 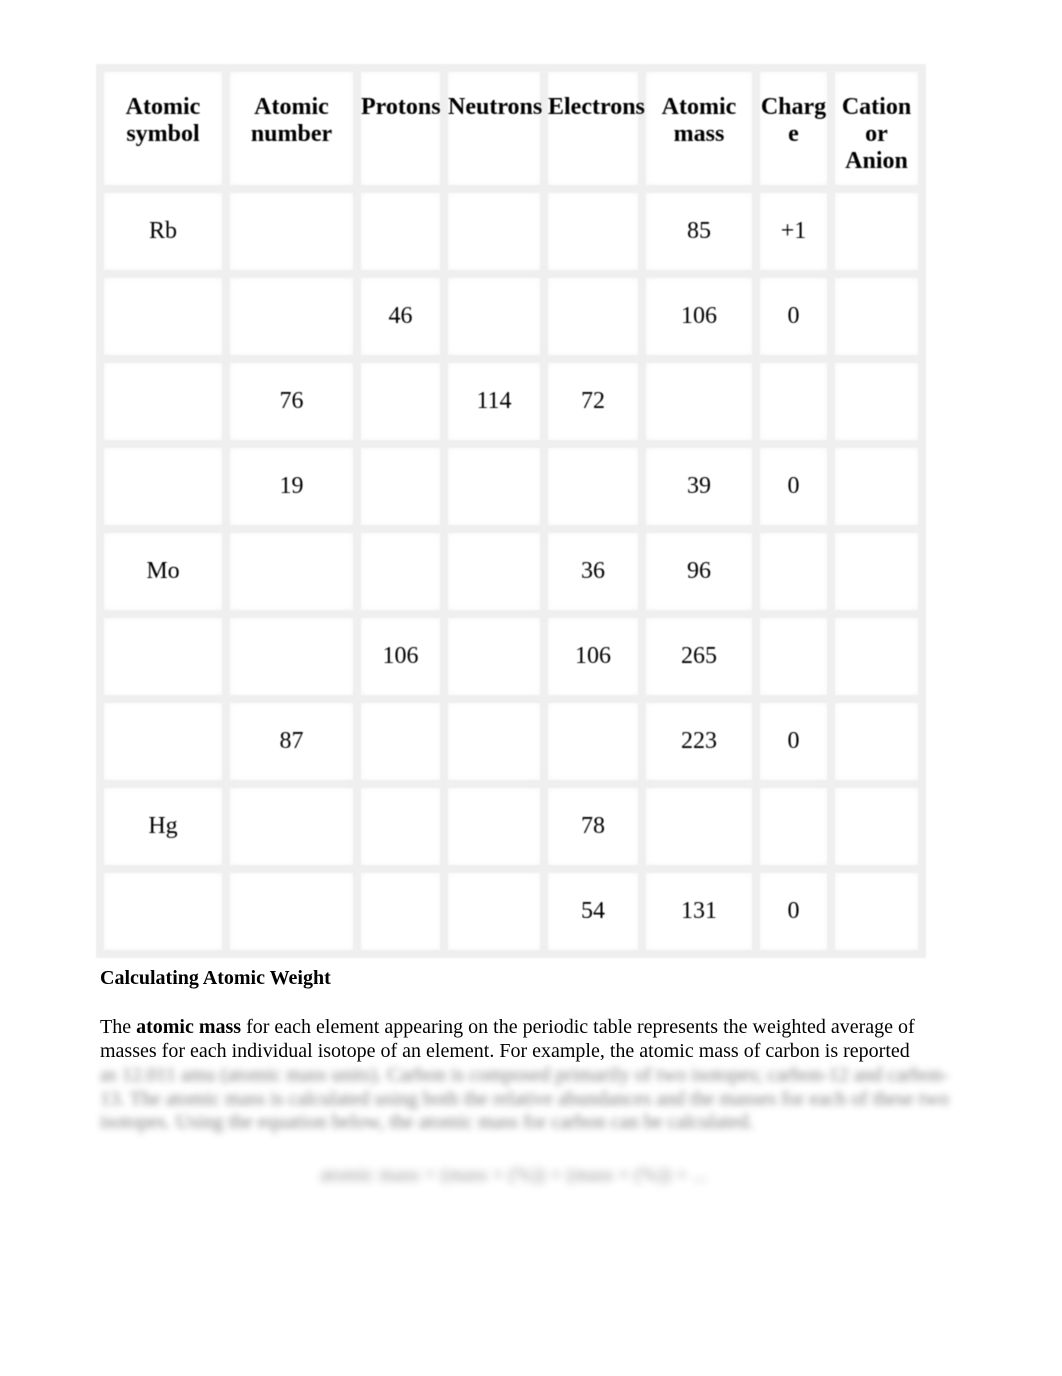 I want to click on atomic-mass-term: atomic mass, so click(x=189, y=1027).